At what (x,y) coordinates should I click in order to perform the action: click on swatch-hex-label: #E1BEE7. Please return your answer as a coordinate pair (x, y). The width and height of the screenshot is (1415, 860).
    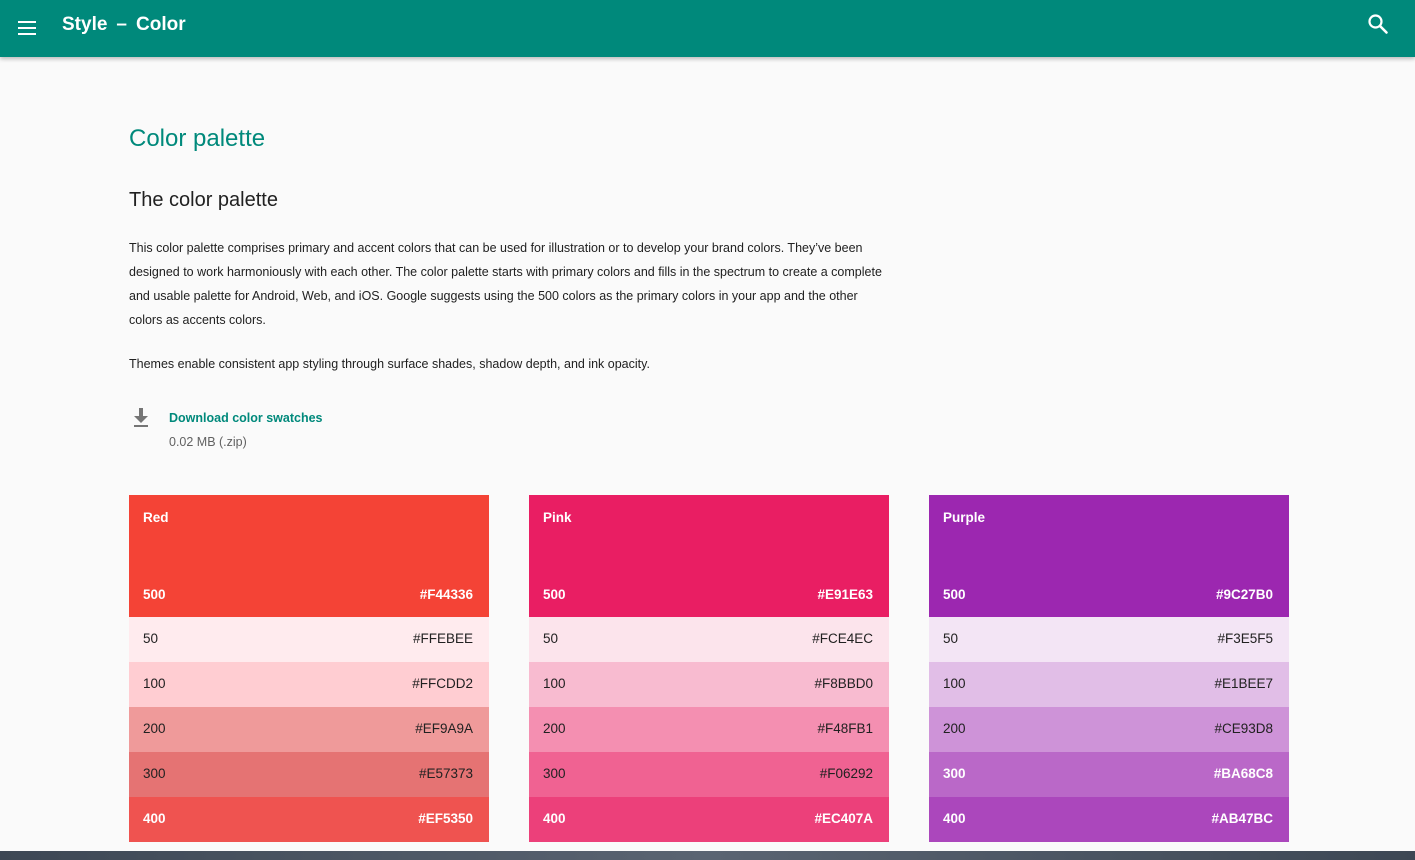
    Looking at the image, I should click on (1243, 683).